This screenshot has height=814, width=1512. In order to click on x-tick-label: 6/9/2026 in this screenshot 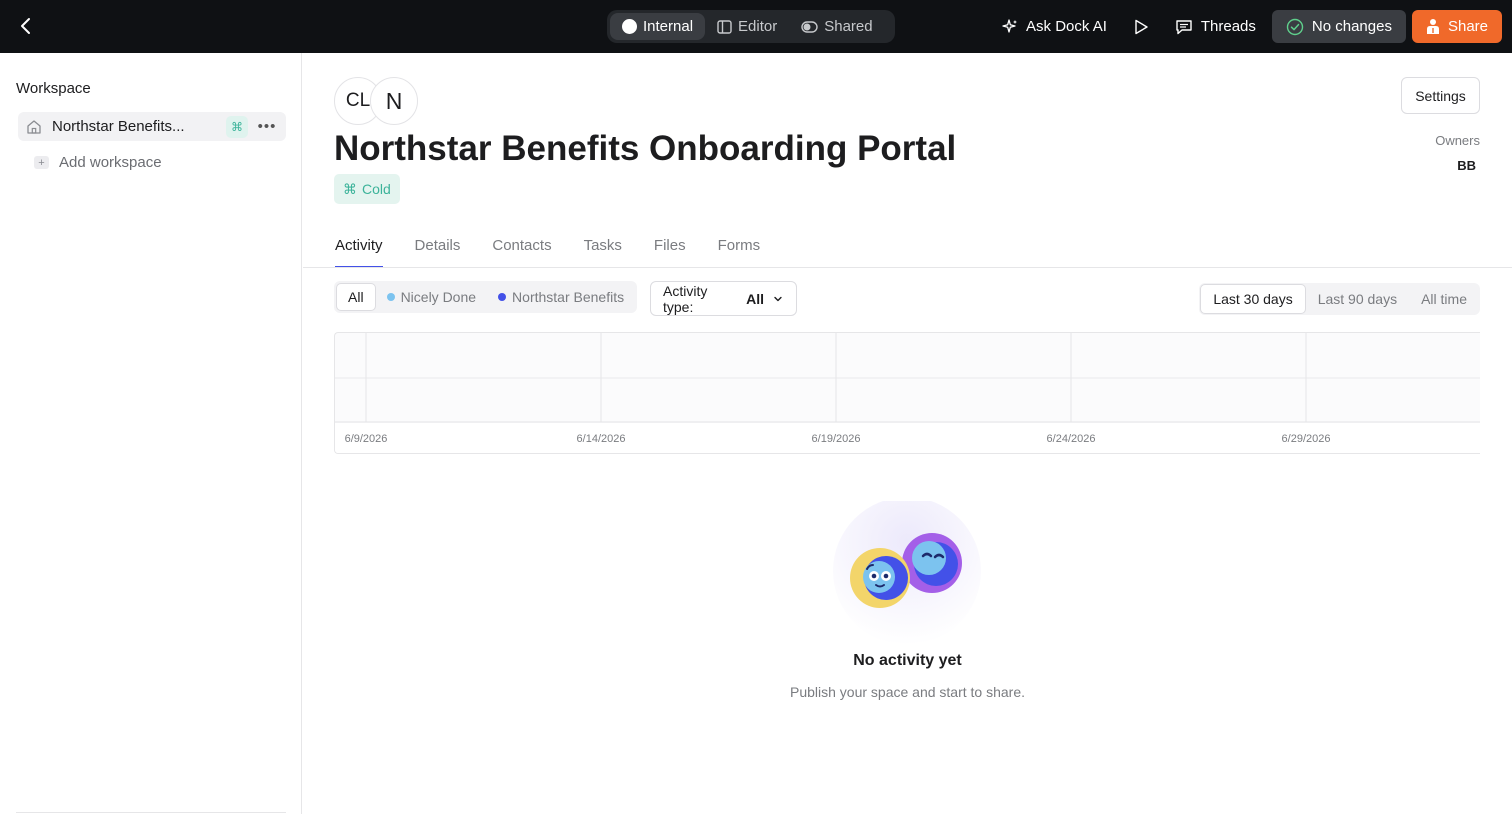, I will do `click(366, 439)`.